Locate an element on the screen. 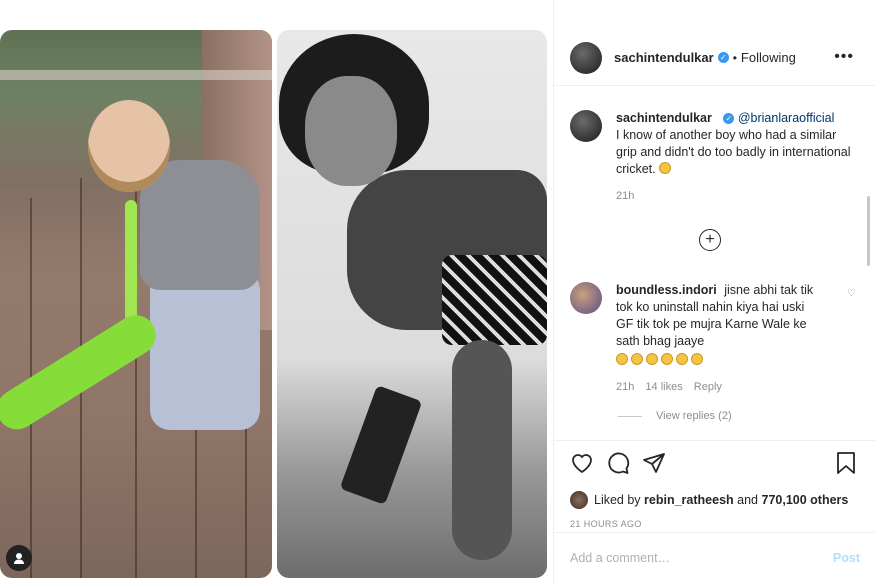 Image resolution: width=875 pixels, height=583 pixels. like-heart-icon is located at coordinates (582, 463).